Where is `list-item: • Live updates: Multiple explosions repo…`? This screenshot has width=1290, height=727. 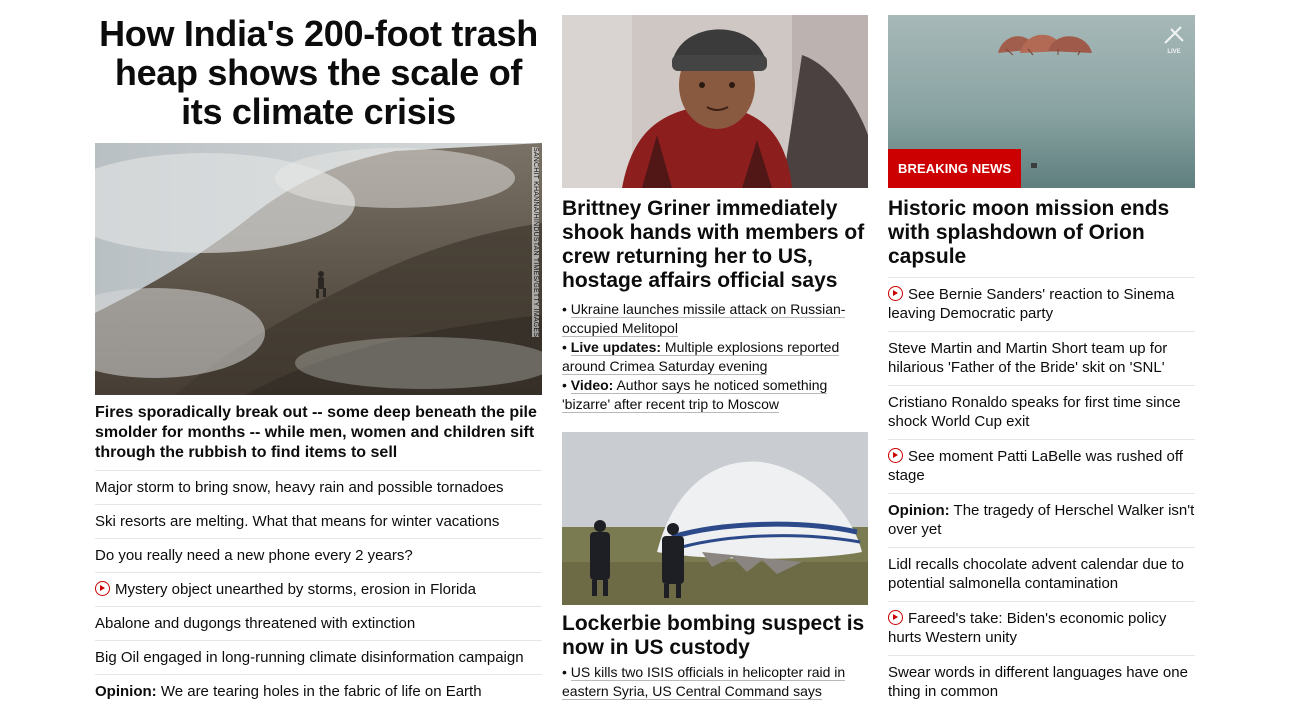 list-item: • Live updates: Multiple explosions repo… is located at coordinates (701, 357).